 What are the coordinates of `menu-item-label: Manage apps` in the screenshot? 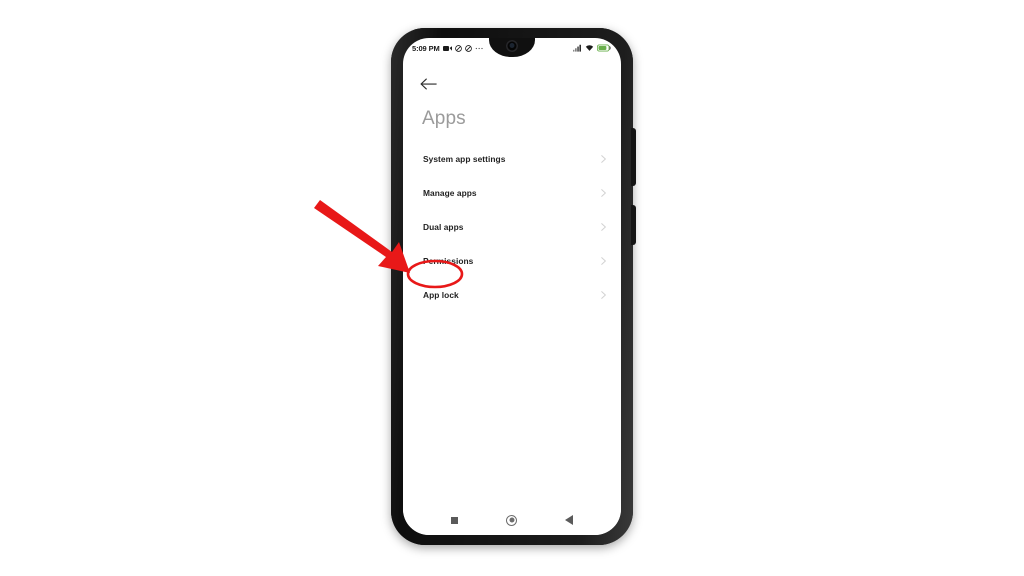 It's located at (450, 193).